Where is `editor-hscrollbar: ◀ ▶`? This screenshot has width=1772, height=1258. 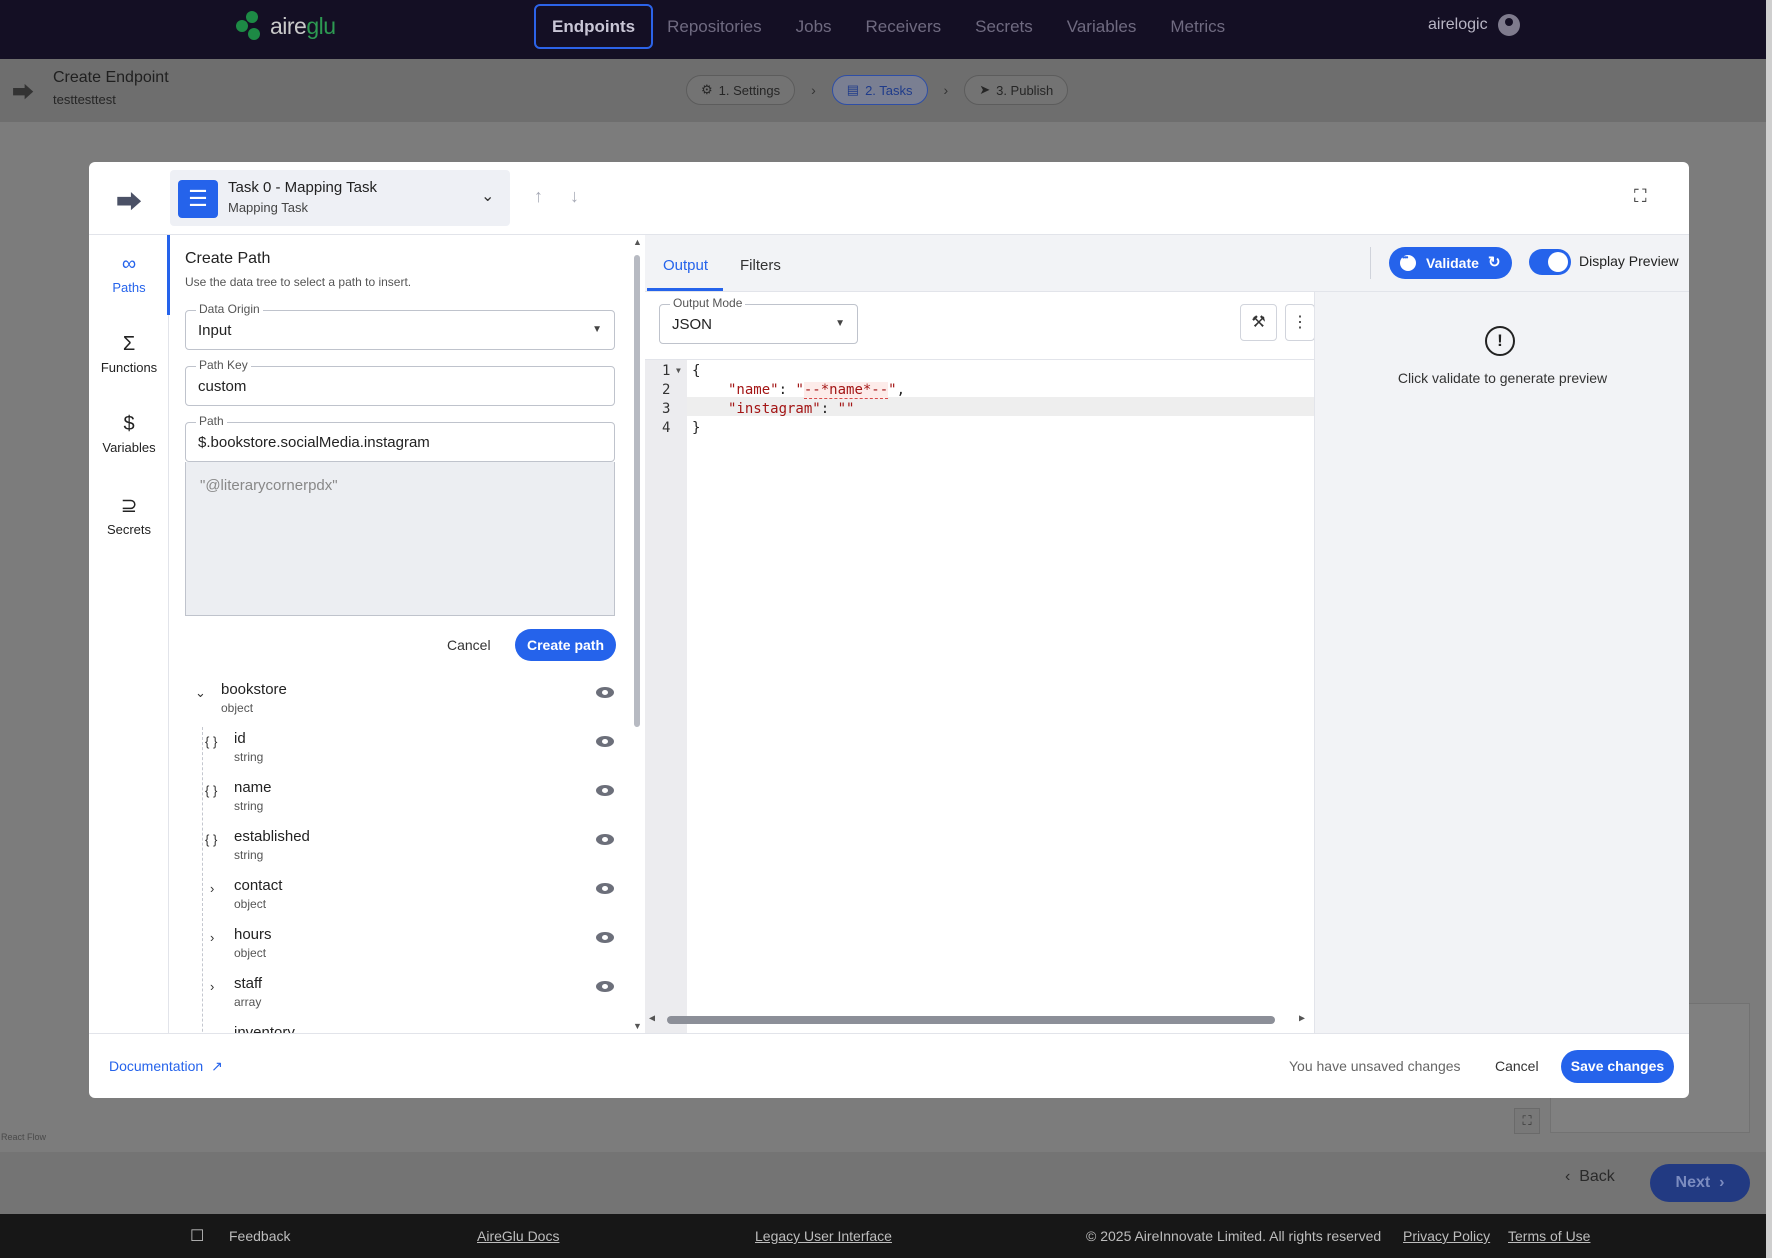 editor-hscrollbar: ◀ ▶ is located at coordinates (979, 1020).